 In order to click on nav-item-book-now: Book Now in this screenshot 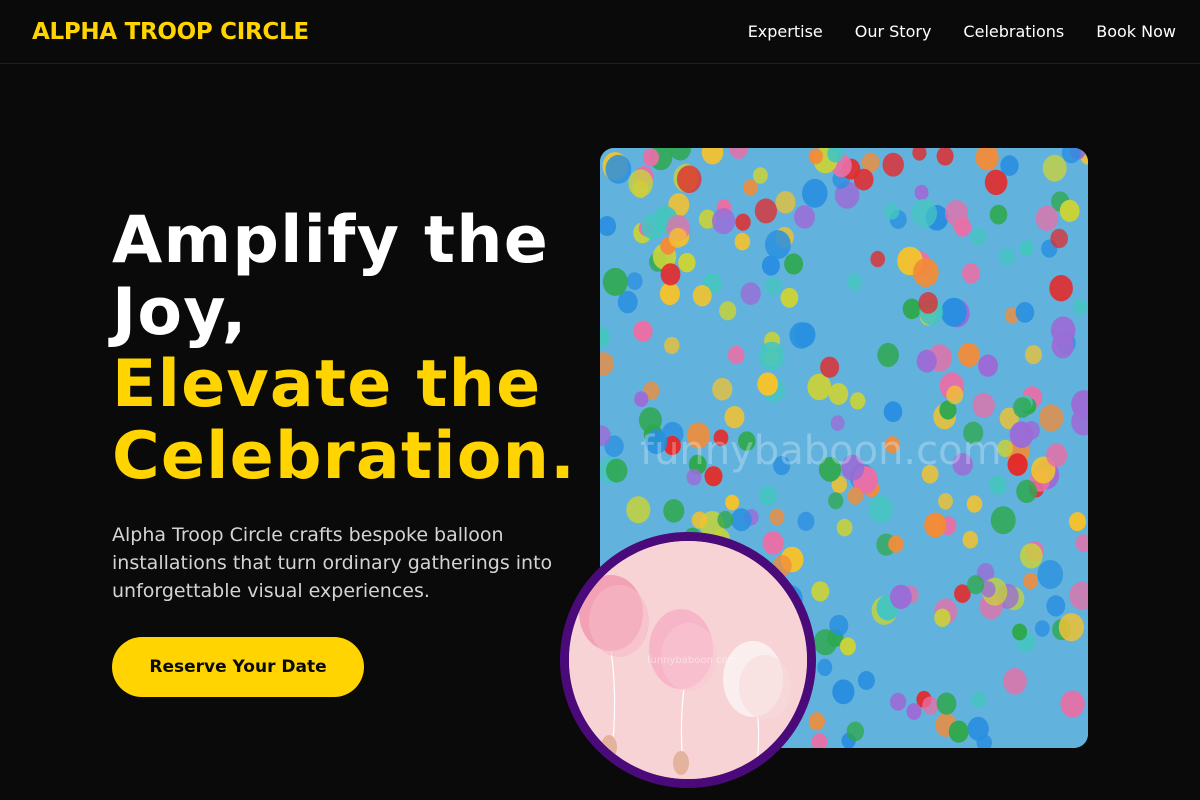, I will do `click(1136, 31)`.